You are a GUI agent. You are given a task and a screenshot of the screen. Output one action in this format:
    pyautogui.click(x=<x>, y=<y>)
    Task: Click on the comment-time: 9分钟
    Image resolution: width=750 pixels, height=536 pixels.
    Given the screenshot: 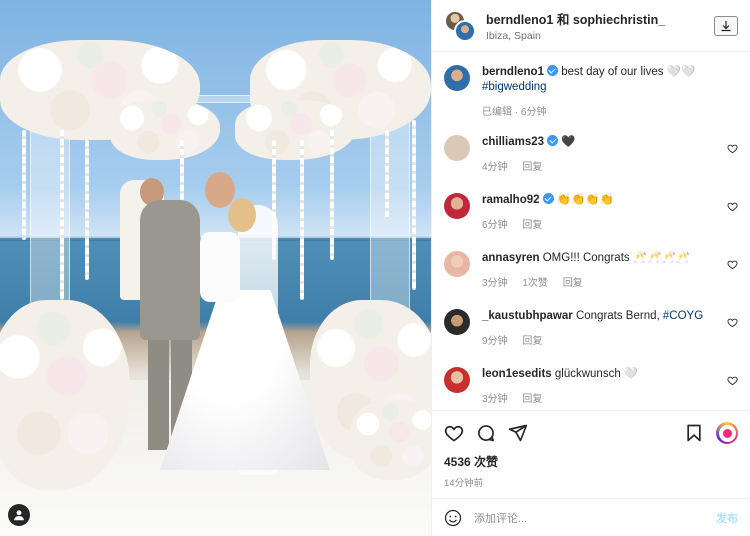 What is the action you would take?
    pyautogui.click(x=495, y=341)
    